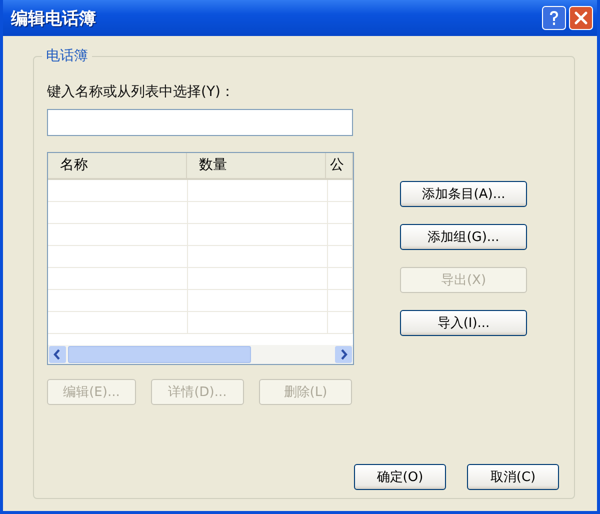 This screenshot has width=600, height=514. I want to click on help-icon, so click(554, 18).